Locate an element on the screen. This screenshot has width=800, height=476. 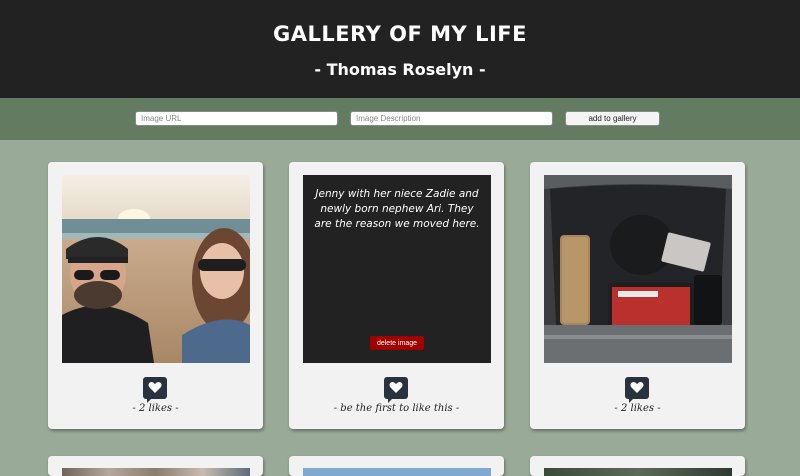
page-subtitle: - Thomas Roselyn - is located at coordinates (400, 69).